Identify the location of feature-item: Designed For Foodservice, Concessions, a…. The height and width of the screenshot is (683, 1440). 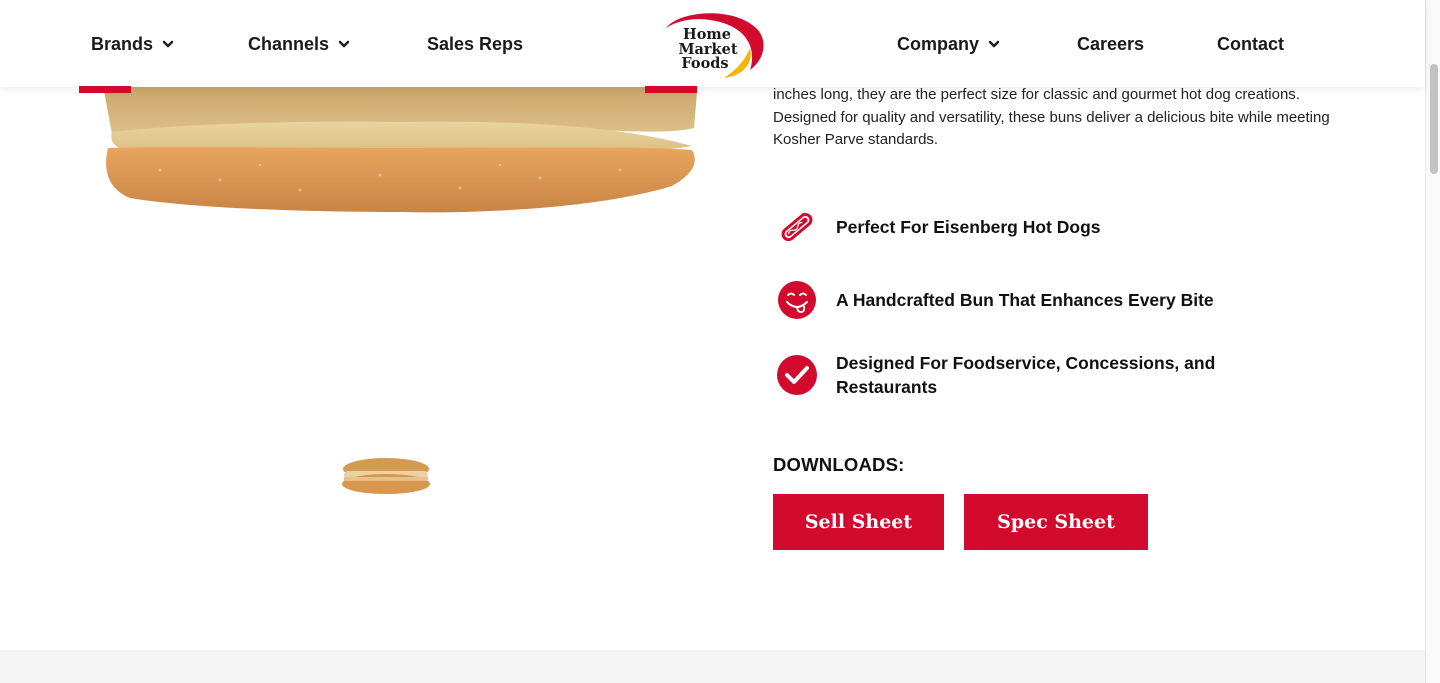
(1031, 375).